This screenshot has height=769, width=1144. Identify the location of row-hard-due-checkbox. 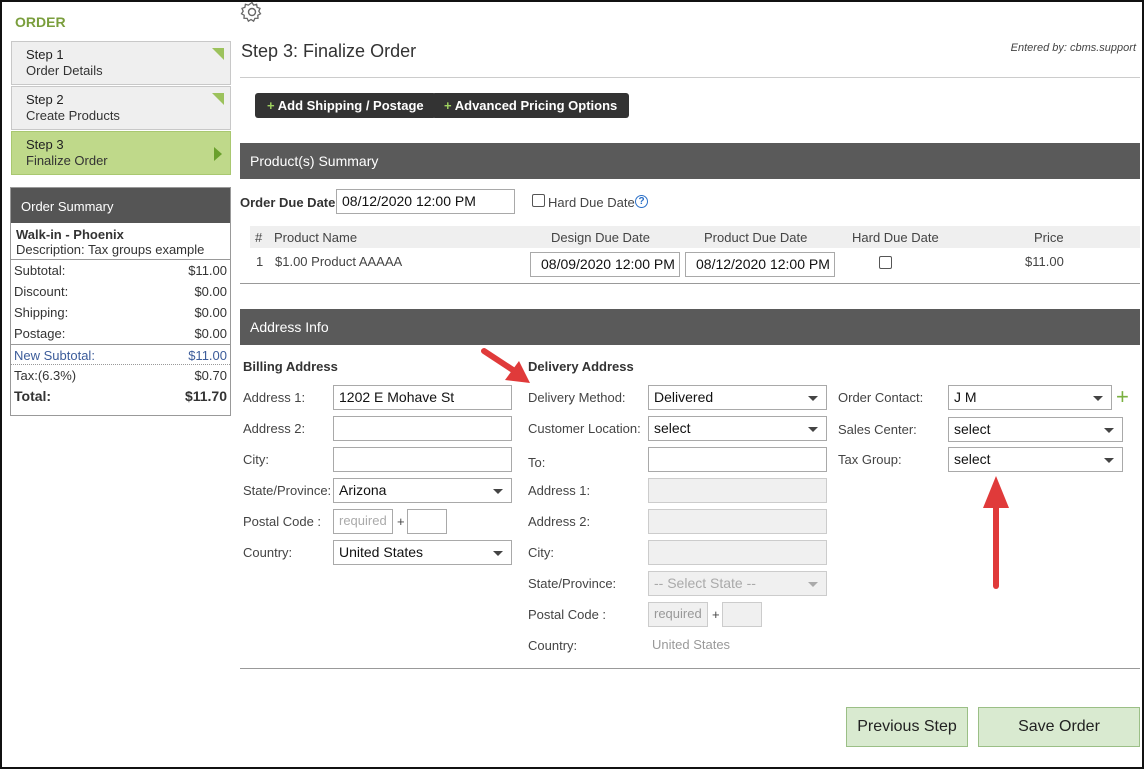
(885, 262).